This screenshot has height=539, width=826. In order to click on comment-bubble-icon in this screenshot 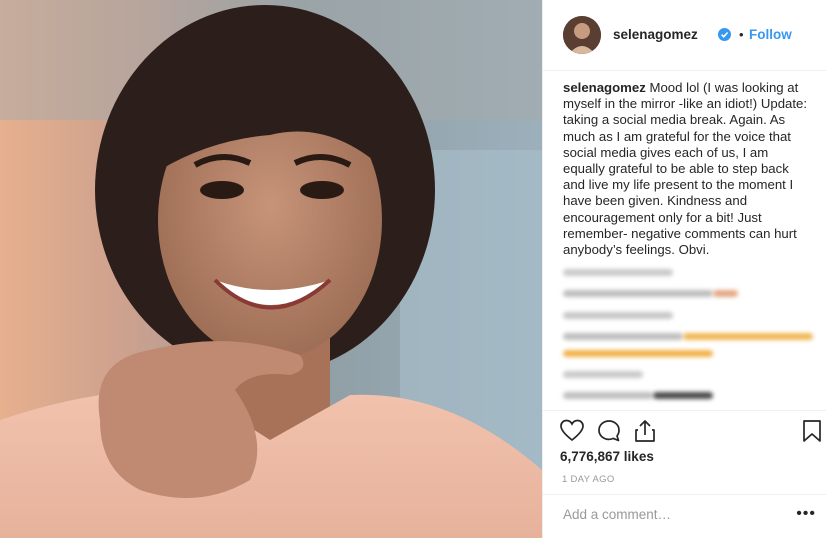, I will do `click(609, 431)`.